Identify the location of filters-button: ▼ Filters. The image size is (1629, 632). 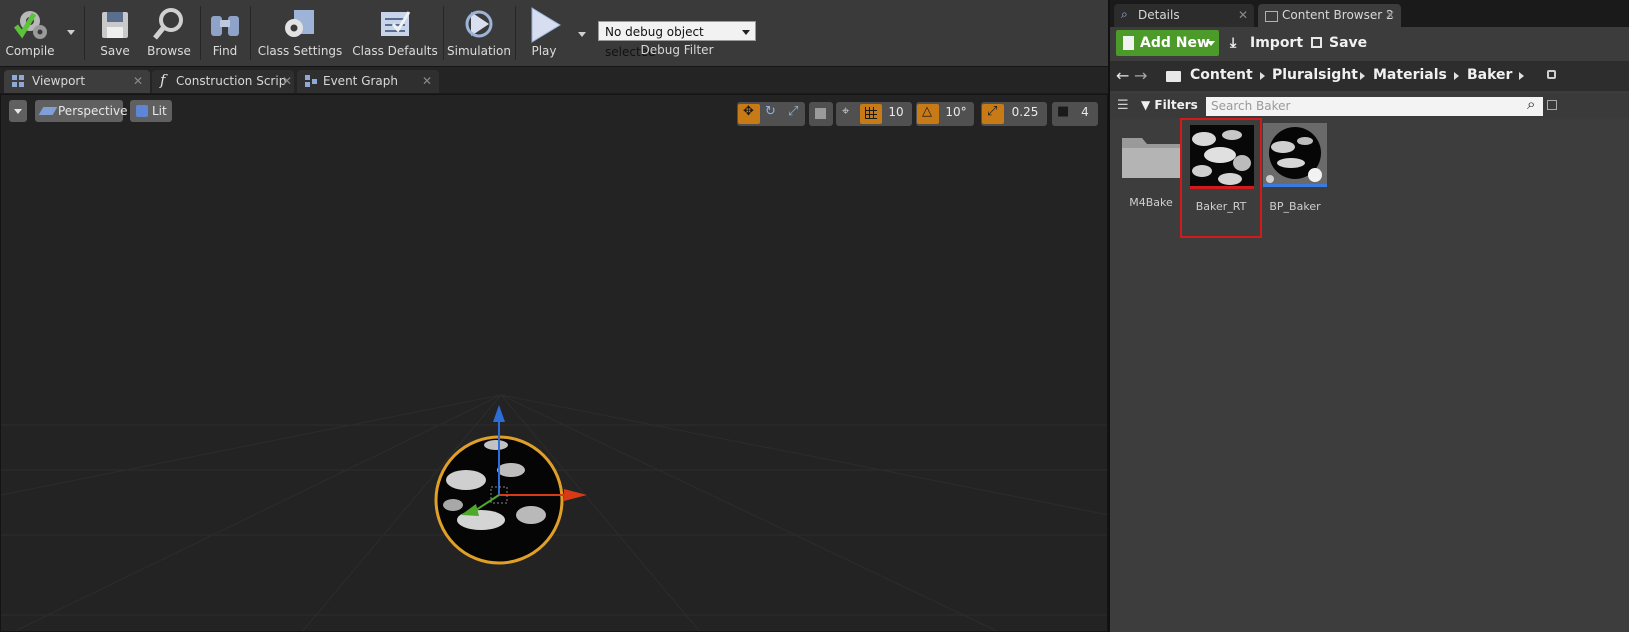
(1169, 107).